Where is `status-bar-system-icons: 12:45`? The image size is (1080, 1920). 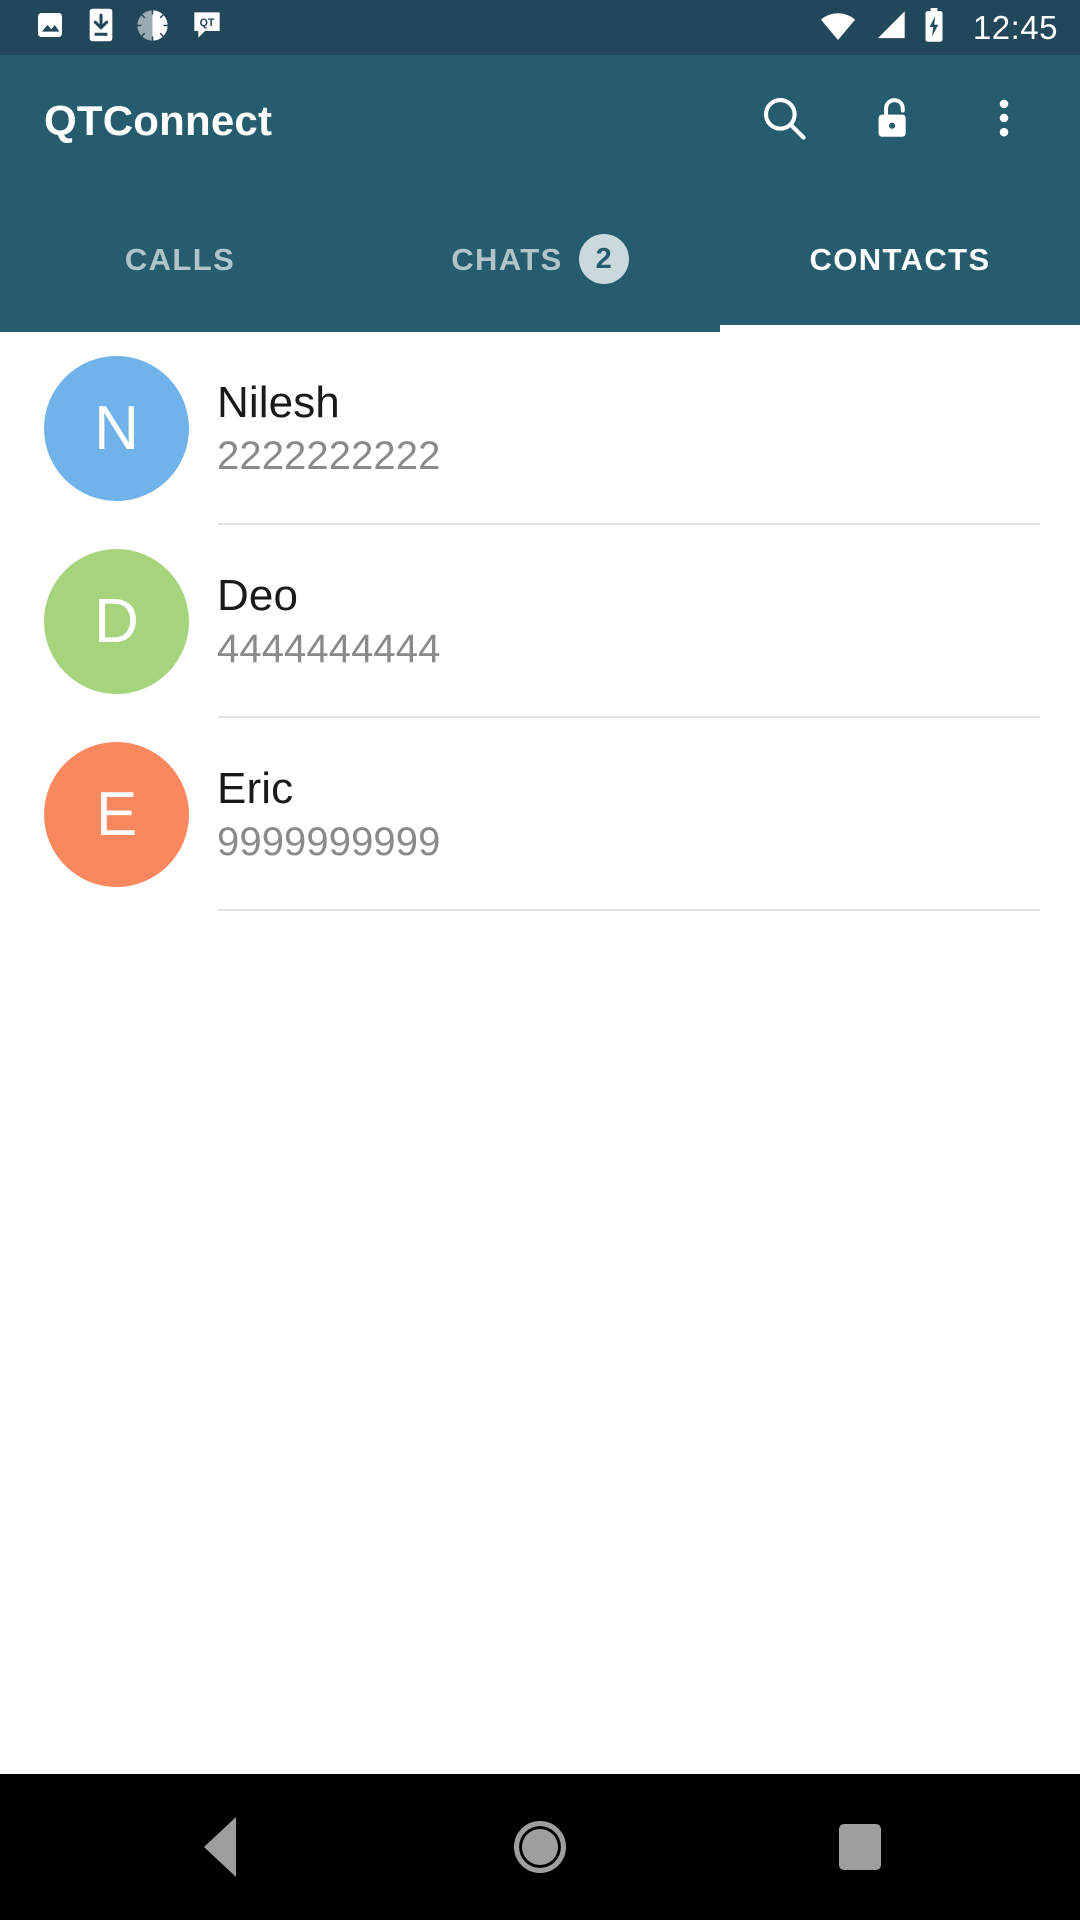 status-bar-system-icons: 12:45 is located at coordinates (938, 27).